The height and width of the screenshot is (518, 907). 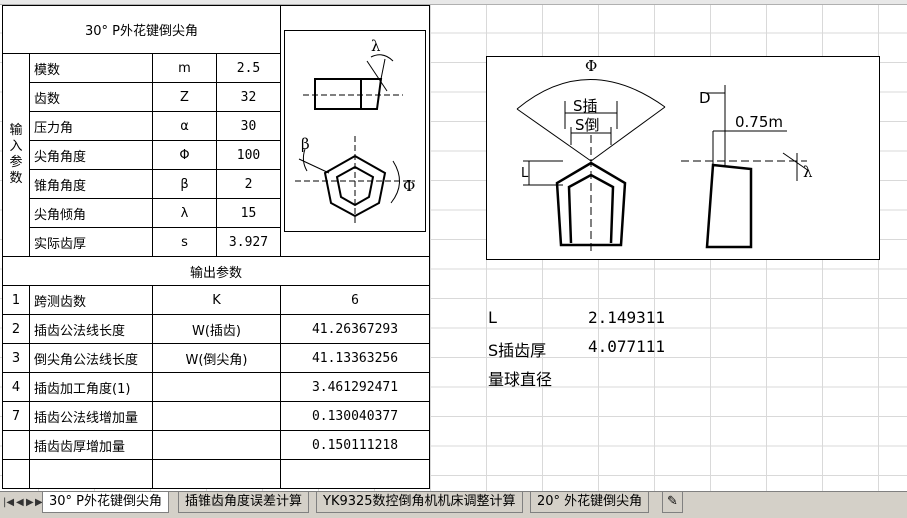 I want to click on output-no: 2, so click(x=16, y=329).